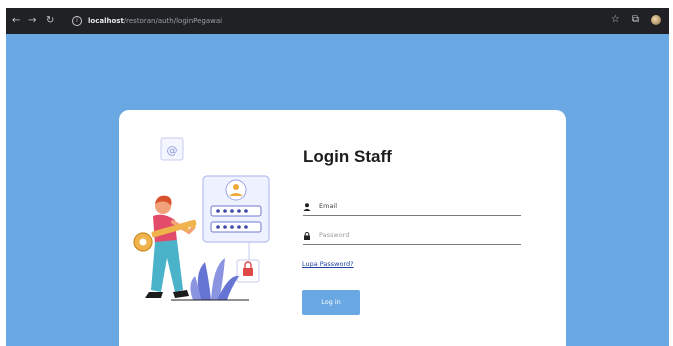 This screenshot has width=673, height=346. Describe the element at coordinates (328, 206) in the screenshot. I see `email-placeholder: Email` at that location.